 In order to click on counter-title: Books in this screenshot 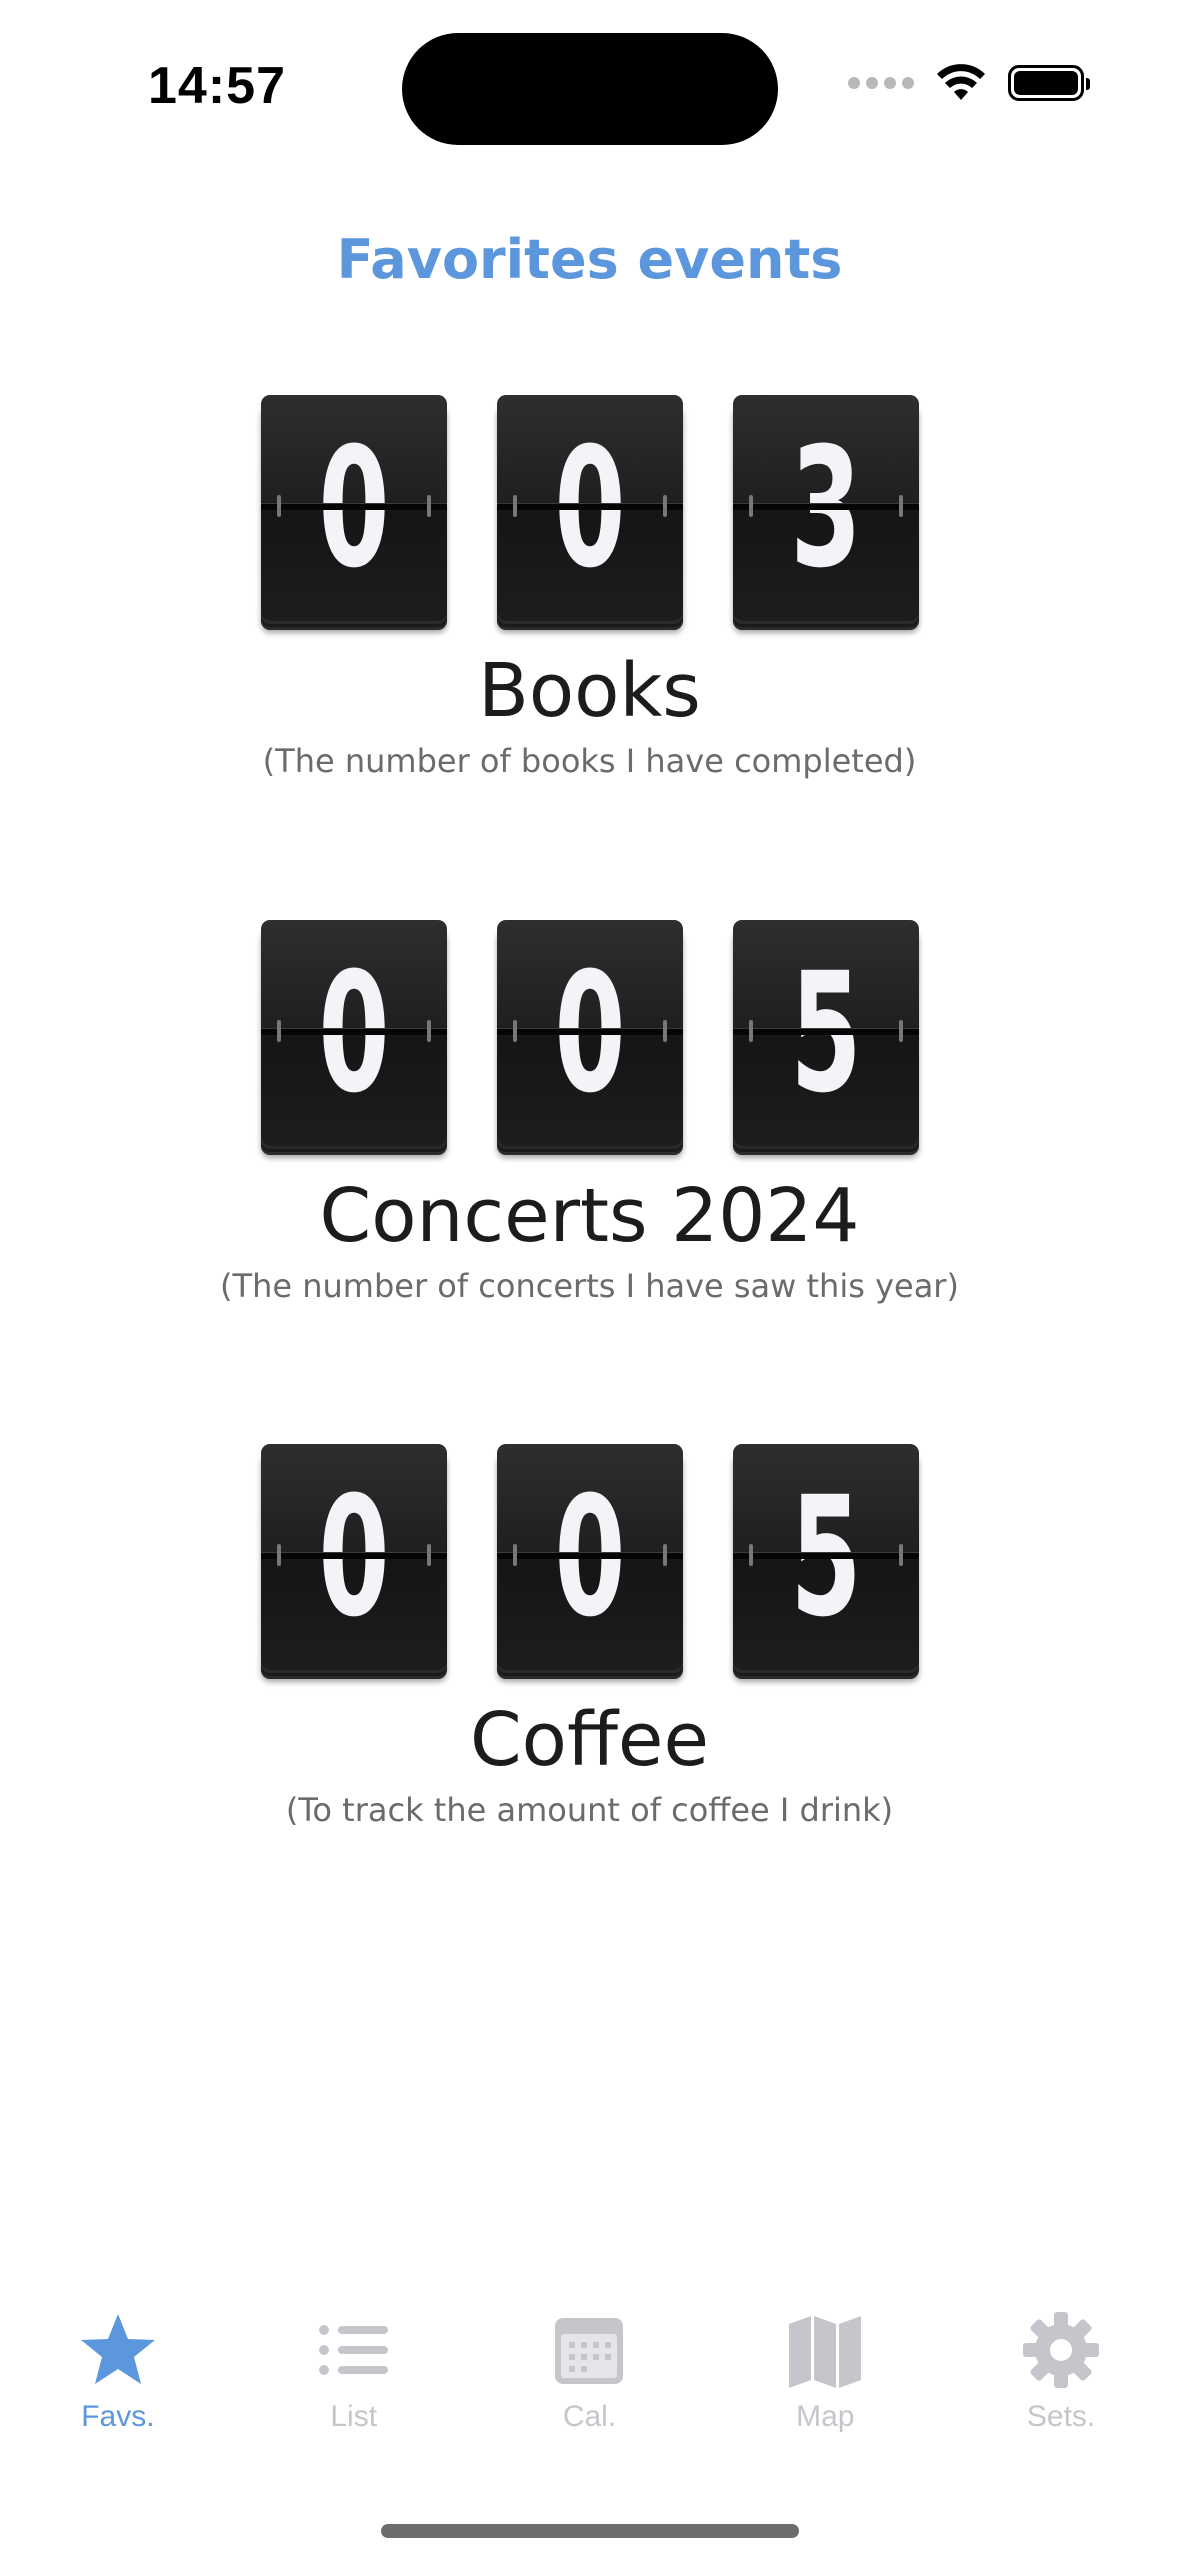, I will do `click(589, 691)`.